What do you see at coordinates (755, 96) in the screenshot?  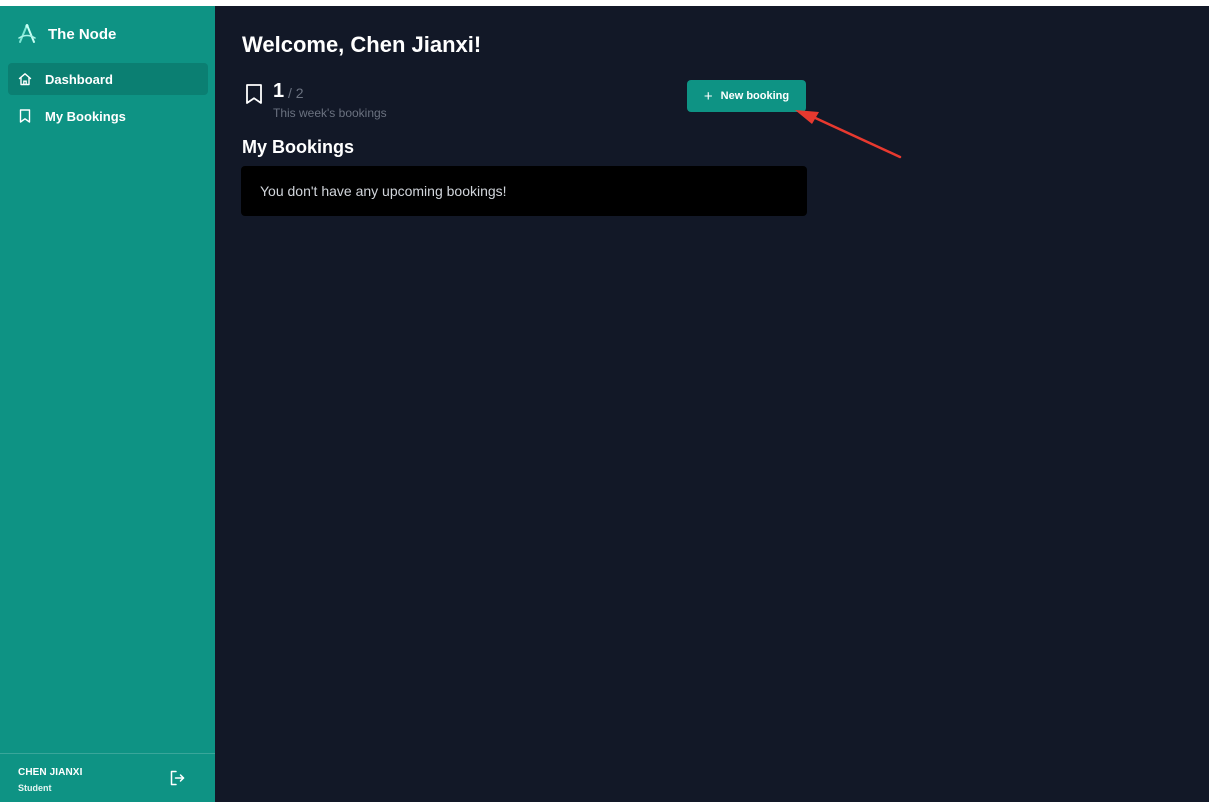 I see `new-booking-label: New booking` at bounding box center [755, 96].